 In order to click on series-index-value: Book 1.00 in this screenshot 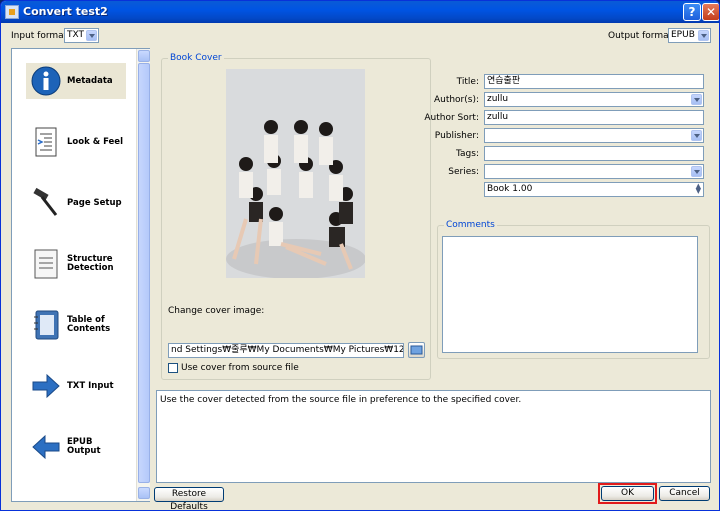, I will do `click(510, 189)`.